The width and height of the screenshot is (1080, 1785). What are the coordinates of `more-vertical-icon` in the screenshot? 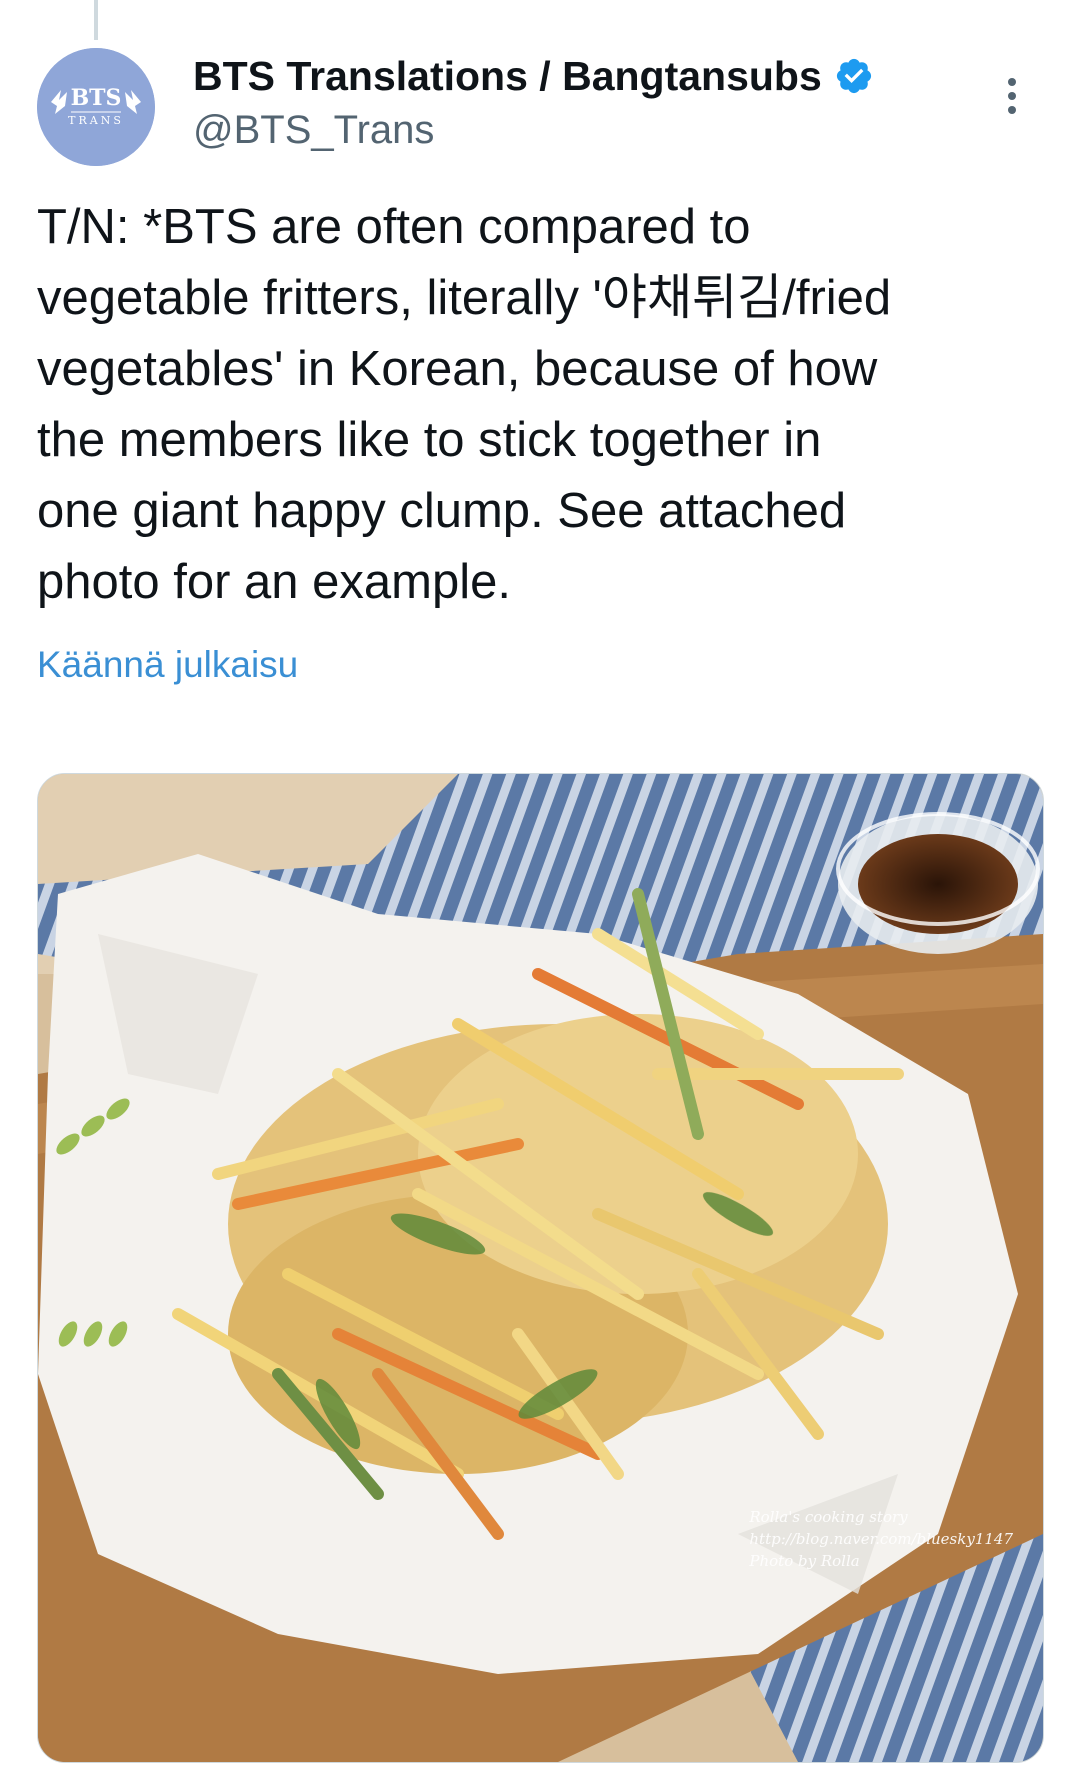 It's located at (1012, 96).